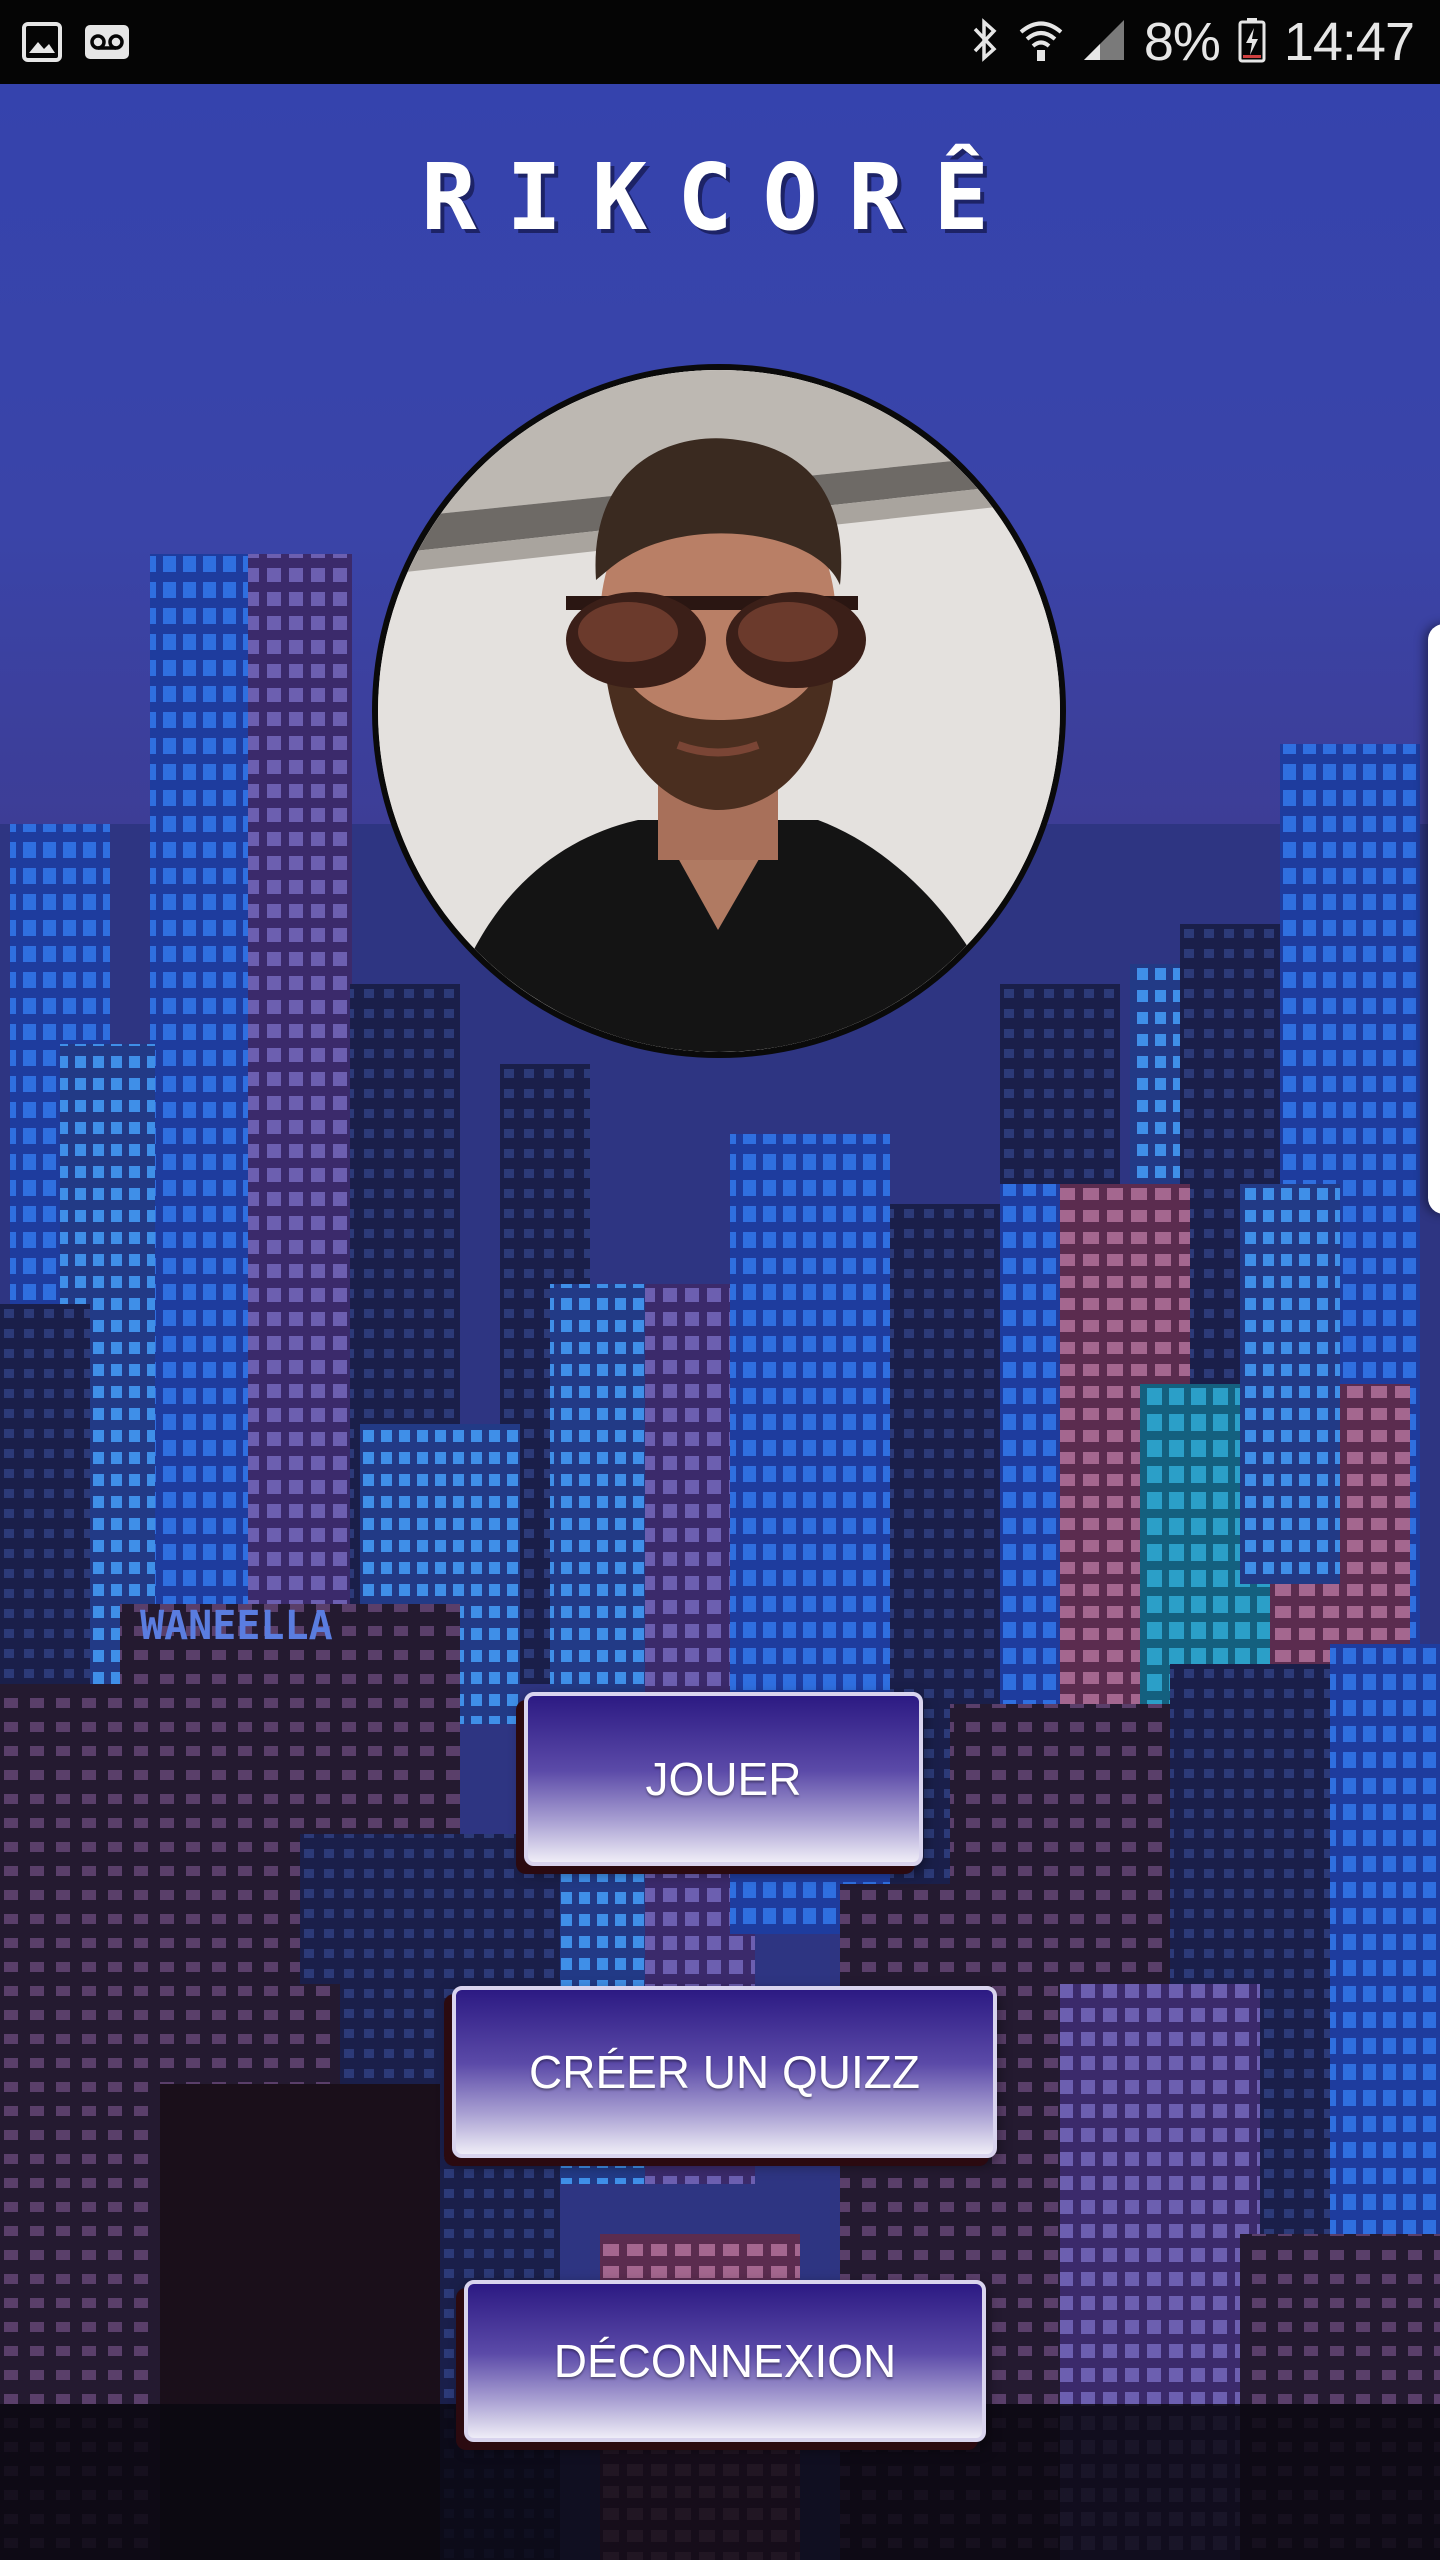 The height and width of the screenshot is (2560, 1440). Describe the element at coordinates (1349, 42) in the screenshot. I see `clock: 14:47` at that location.